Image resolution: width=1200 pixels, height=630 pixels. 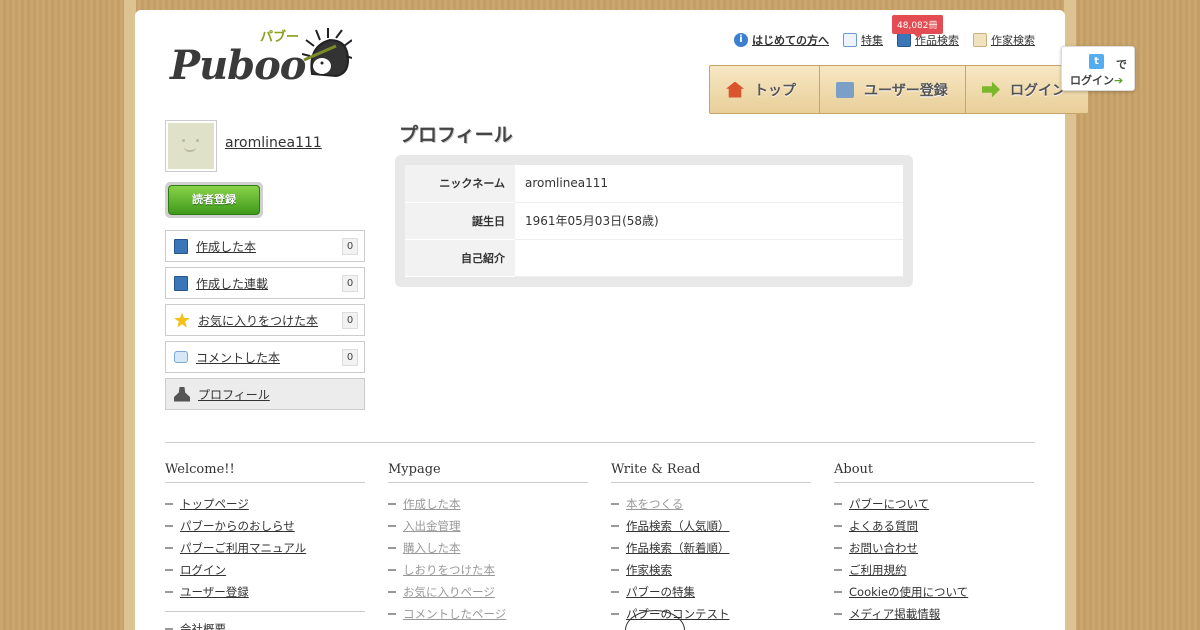 What do you see at coordinates (327, 53) in the screenshot?
I see `hedgehog-logo-icon` at bounding box center [327, 53].